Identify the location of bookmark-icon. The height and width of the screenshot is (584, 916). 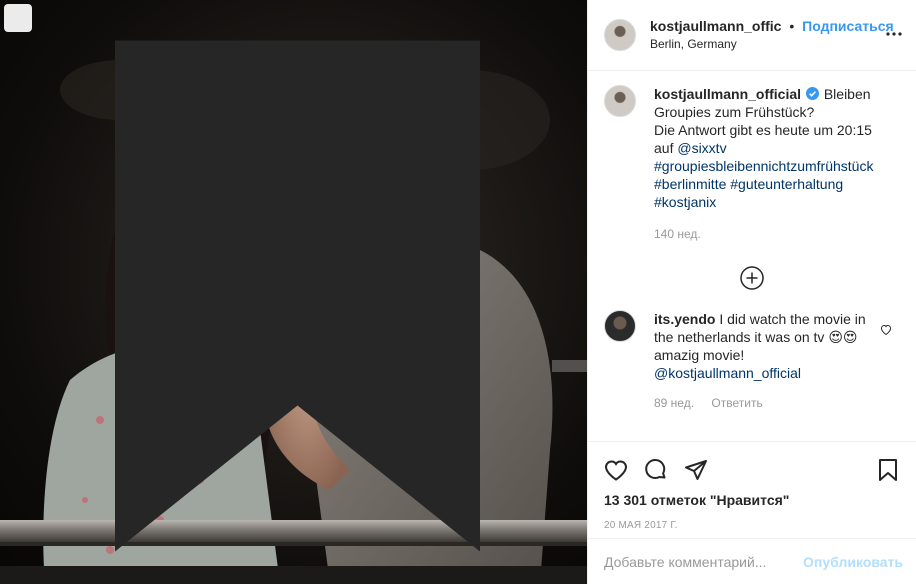
(889, 470).